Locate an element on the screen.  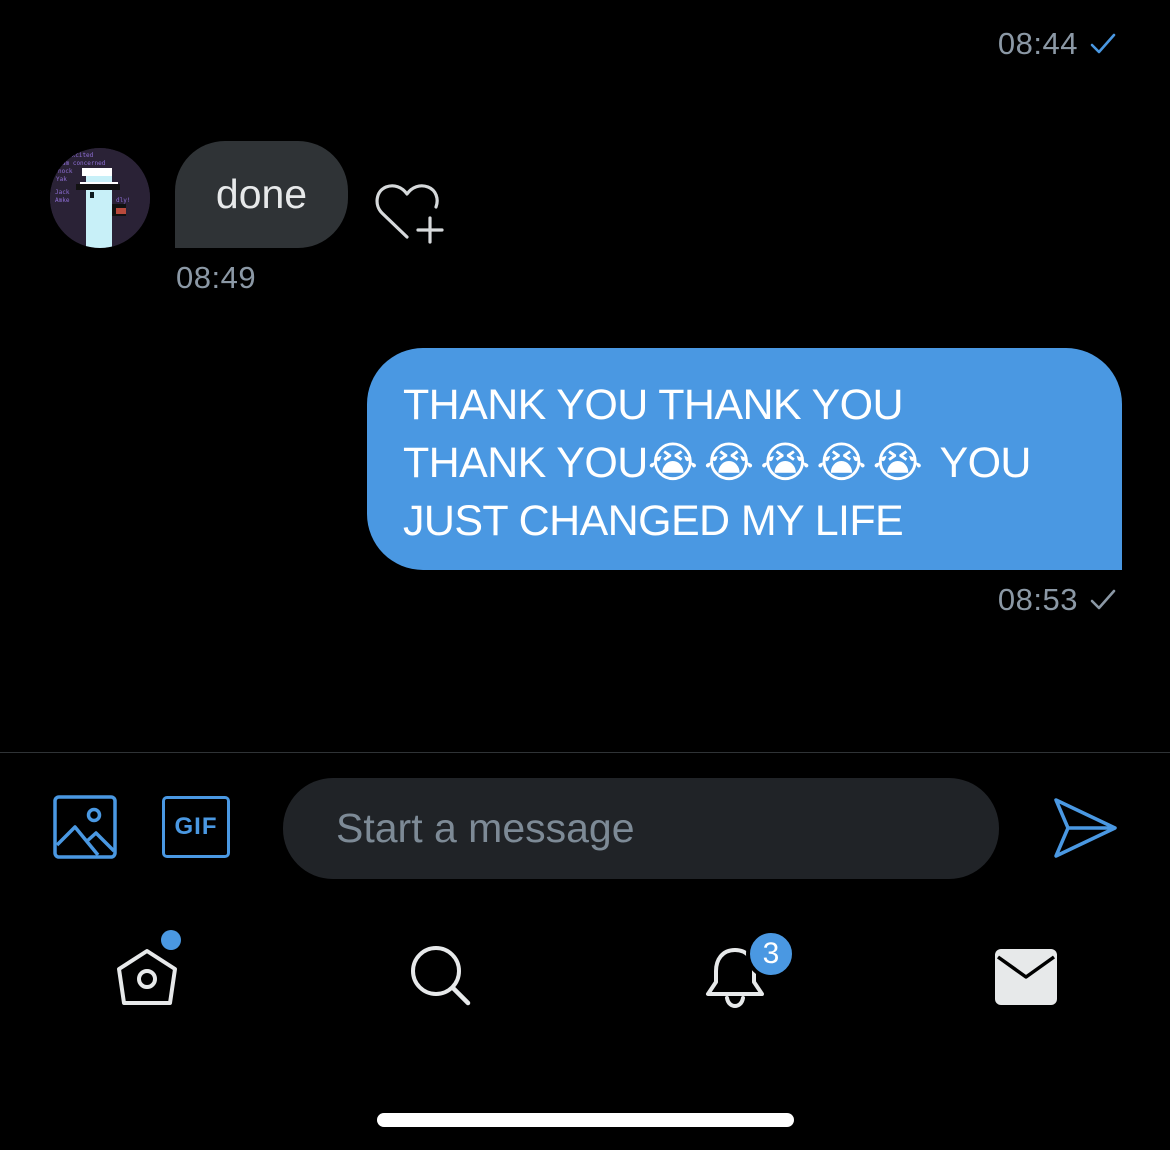
sent-message-line-3: JUST CHANGED MY LIFE is located at coordinates (653, 521).